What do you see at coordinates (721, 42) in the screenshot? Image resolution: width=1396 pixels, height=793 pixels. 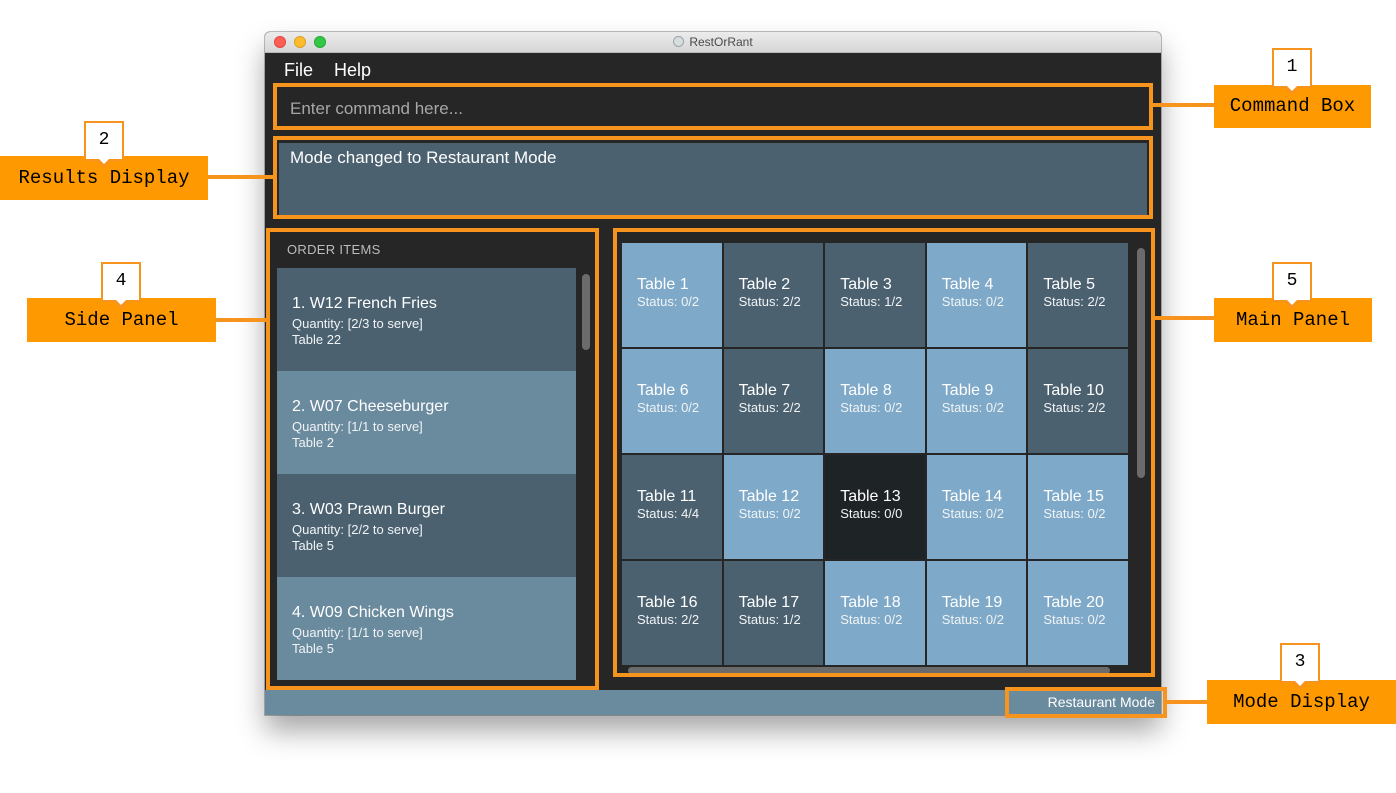 I see `window-title: RestOrRant` at bounding box center [721, 42].